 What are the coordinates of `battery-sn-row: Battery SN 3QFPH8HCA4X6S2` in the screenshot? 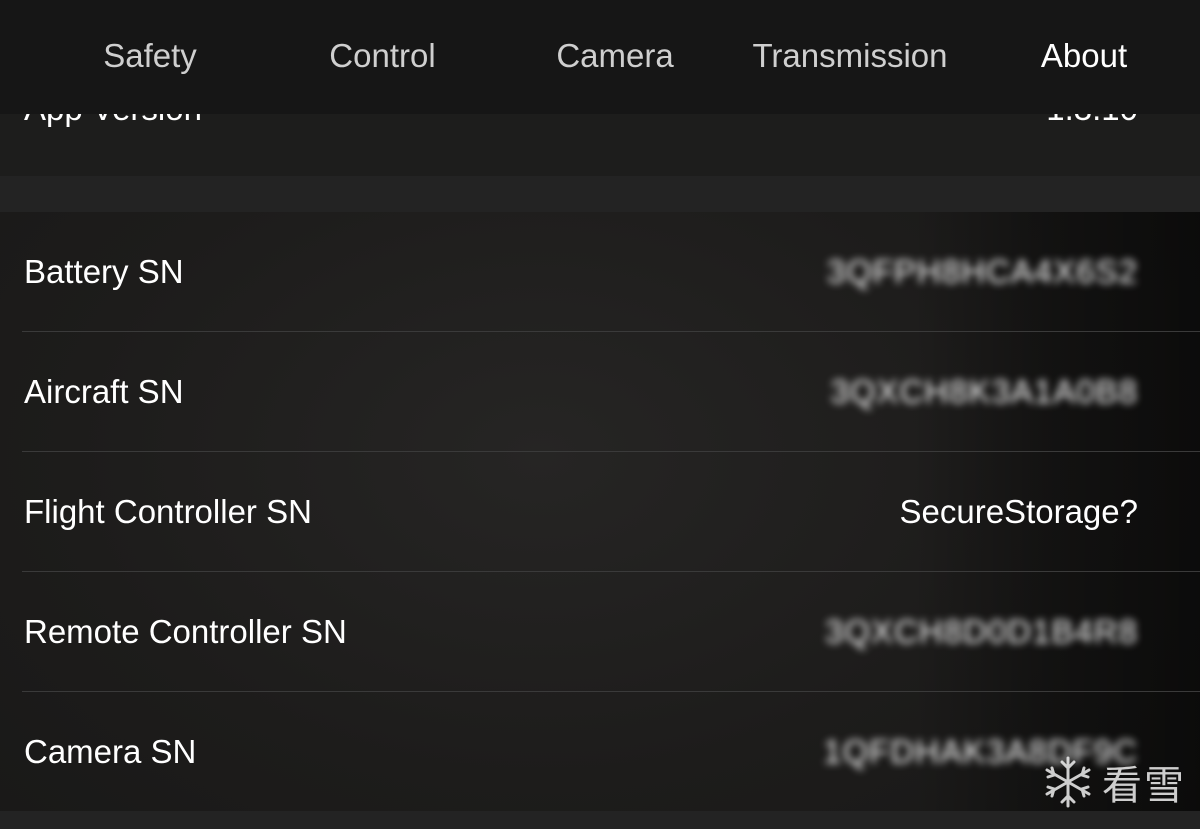 It's located at (611, 272).